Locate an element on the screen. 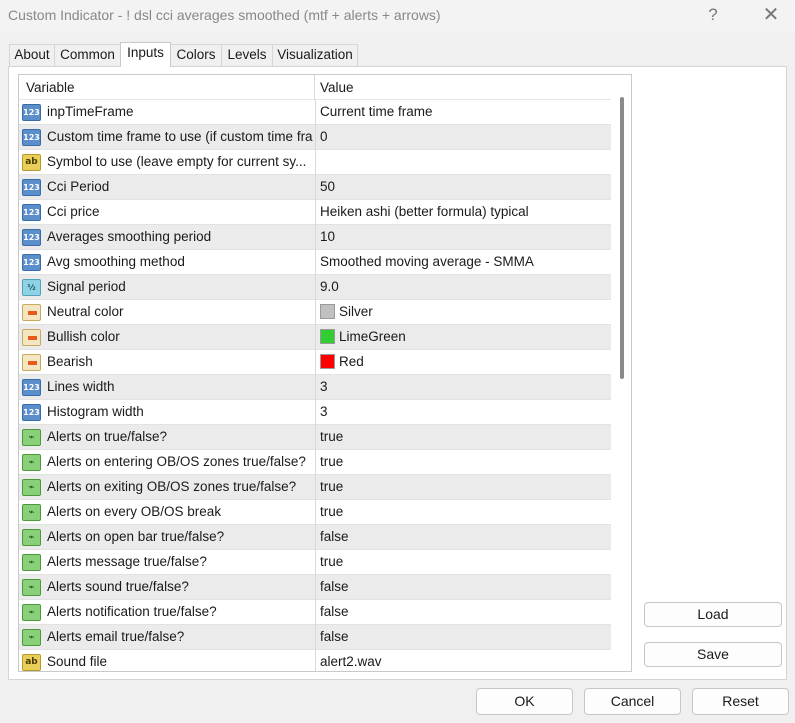 This screenshot has width=795, height=723. table-row: Bearish Red is located at coordinates (315, 362).